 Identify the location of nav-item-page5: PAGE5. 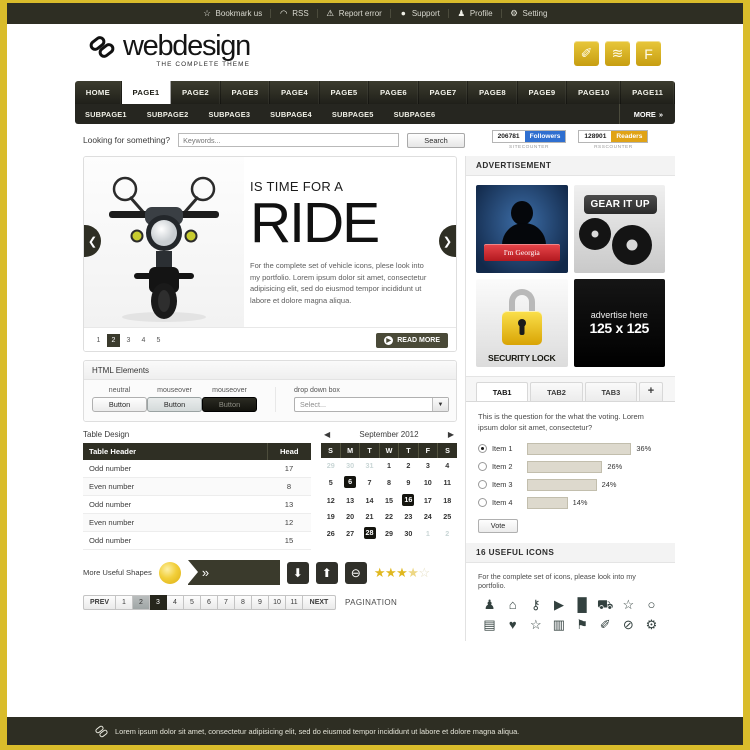
(345, 92).